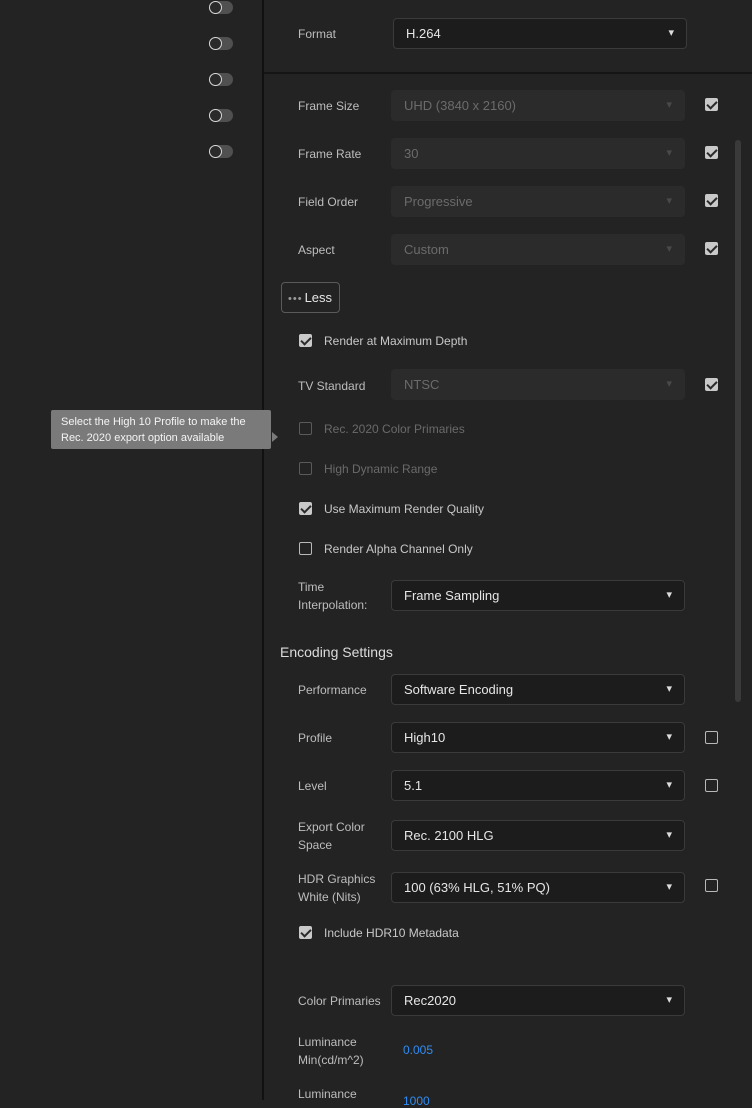 The image size is (752, 1108). What do you see at coordinates (538, 153) in the screenshot?
I see `frame-rate-dropdown: 30 ▾` at bounding box center [538, 153].